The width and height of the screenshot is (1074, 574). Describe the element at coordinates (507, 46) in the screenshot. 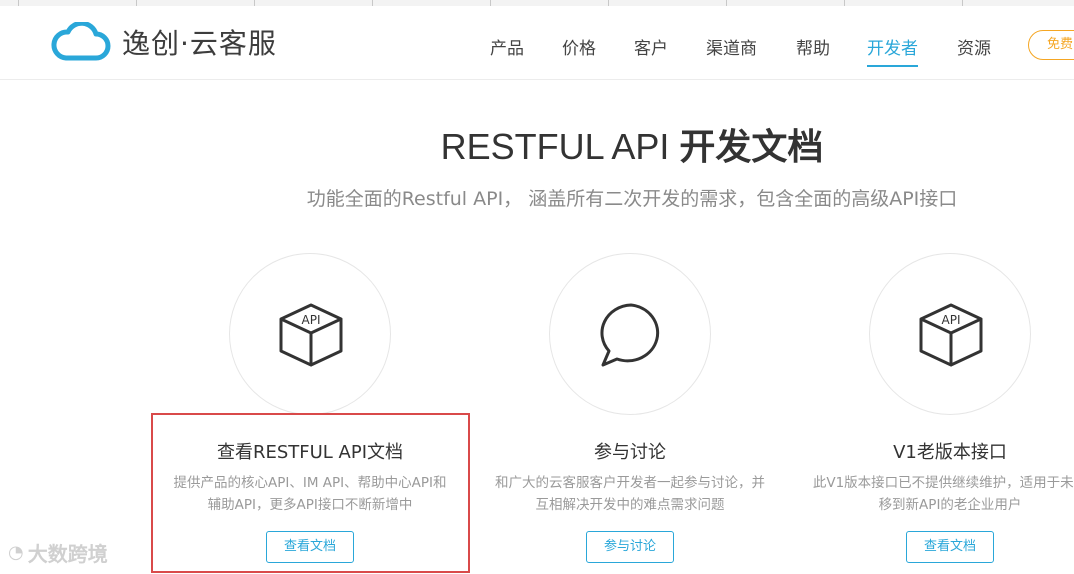

I see `nav-item-products: 产品` at that location.